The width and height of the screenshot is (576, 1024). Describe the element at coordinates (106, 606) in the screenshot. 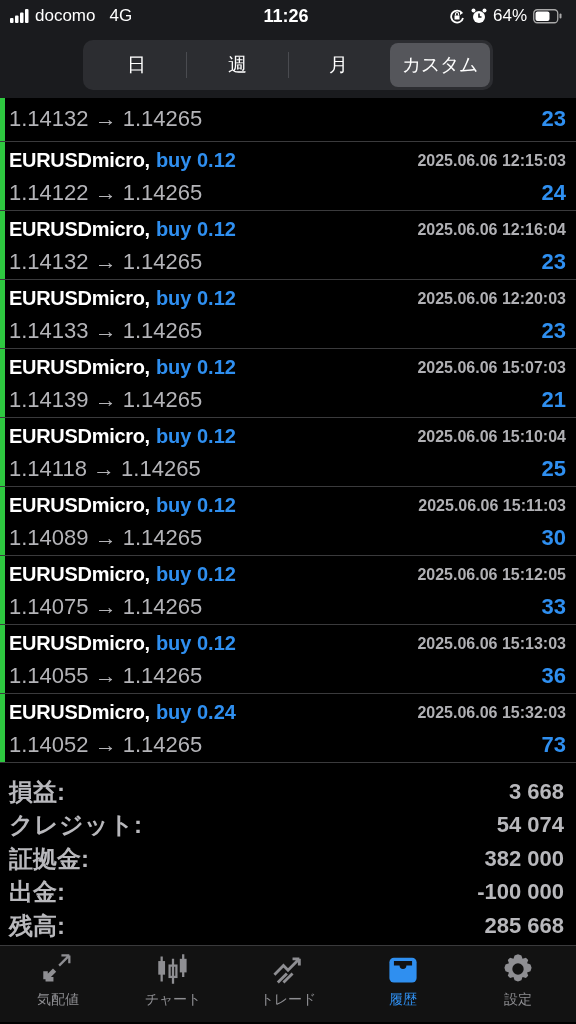

I see `price-range: 1.14075 → 1.14265` at that location.